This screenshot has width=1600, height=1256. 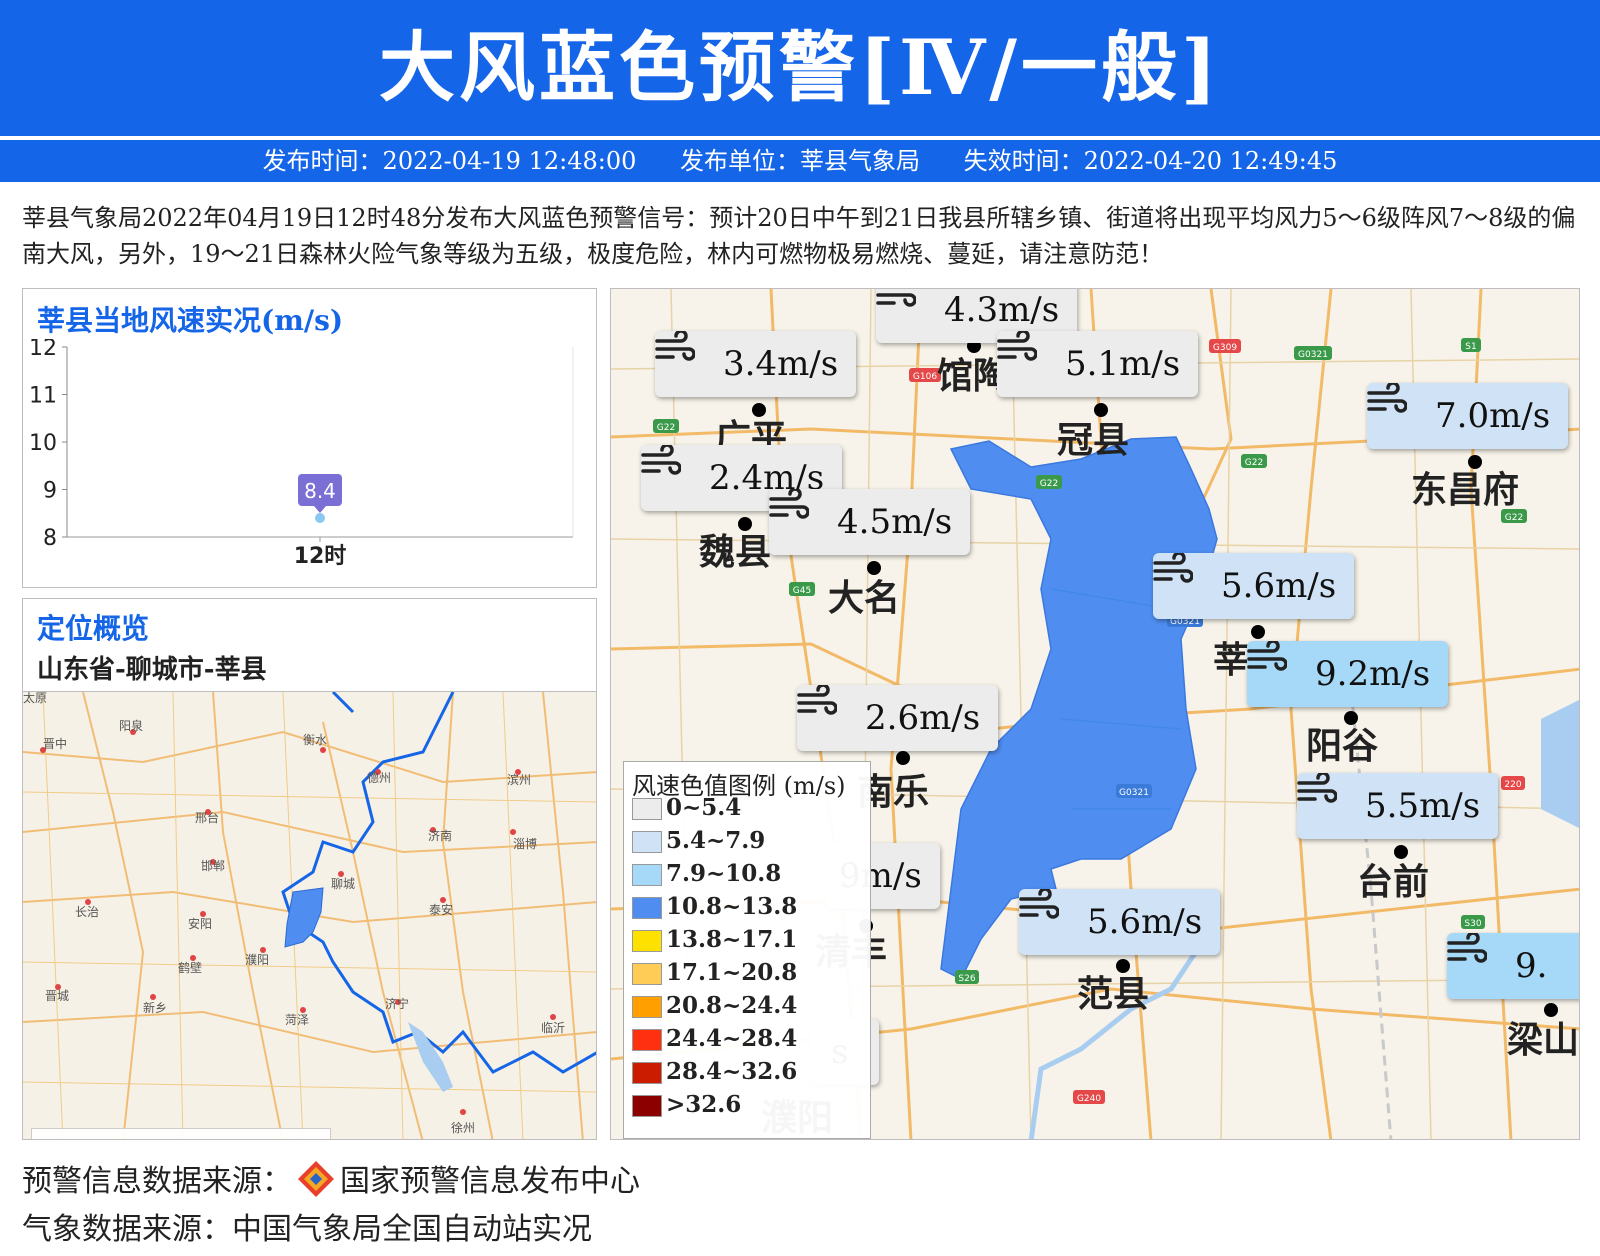 What do you see at coordinates (343, 884) in the screenshot?
I see `svg-text: 聊城` at bounding box center [343, 884].